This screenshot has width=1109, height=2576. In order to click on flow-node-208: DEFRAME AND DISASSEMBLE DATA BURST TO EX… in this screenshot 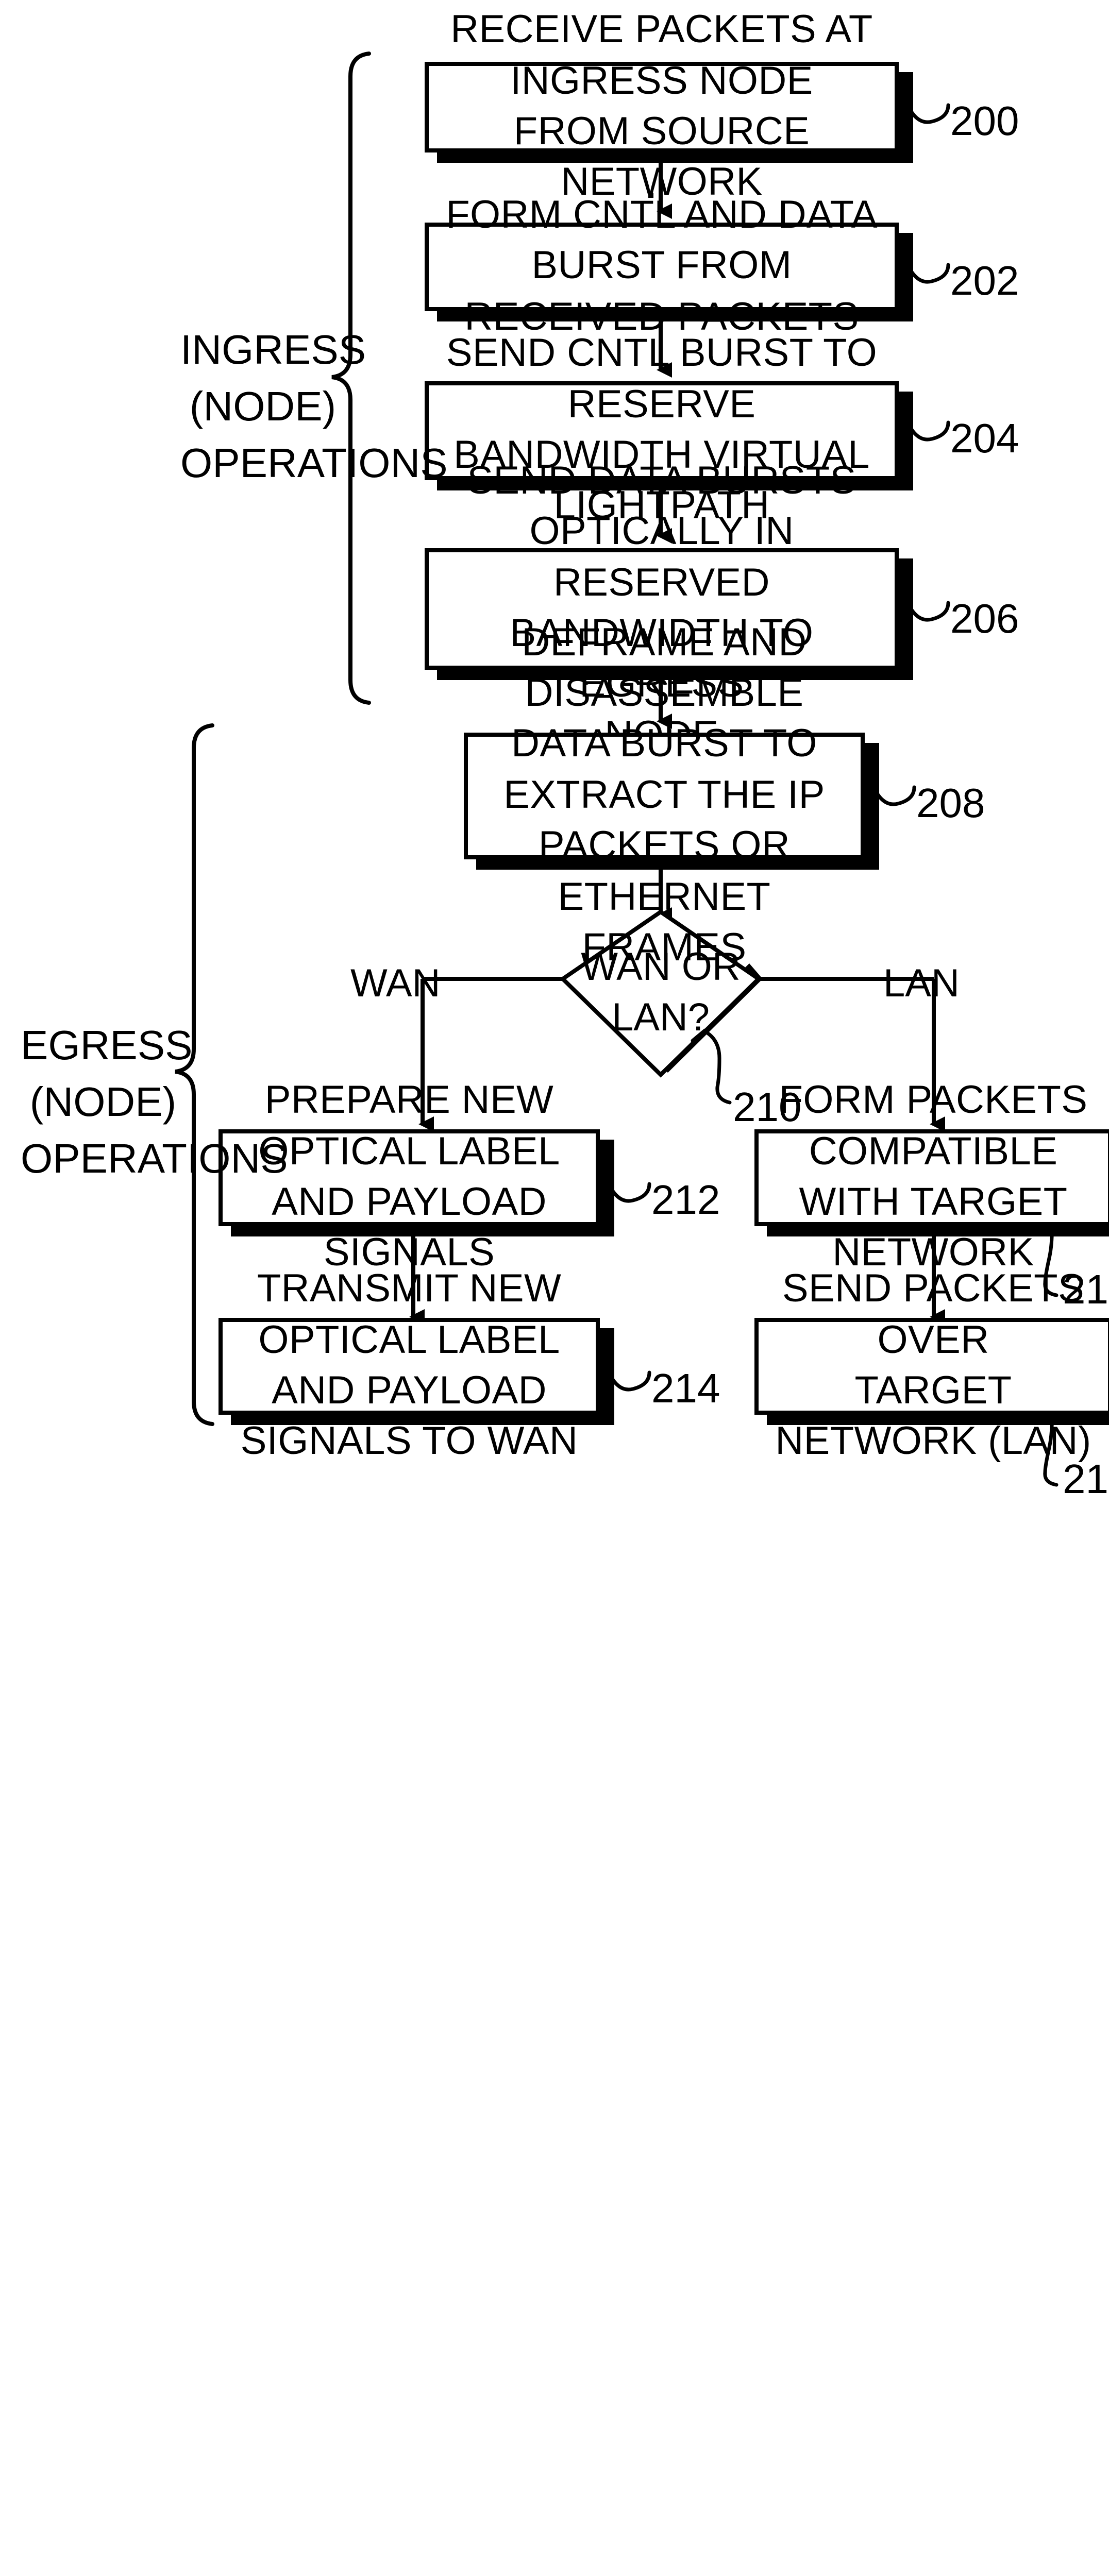, I will do `click(664, 795)`.